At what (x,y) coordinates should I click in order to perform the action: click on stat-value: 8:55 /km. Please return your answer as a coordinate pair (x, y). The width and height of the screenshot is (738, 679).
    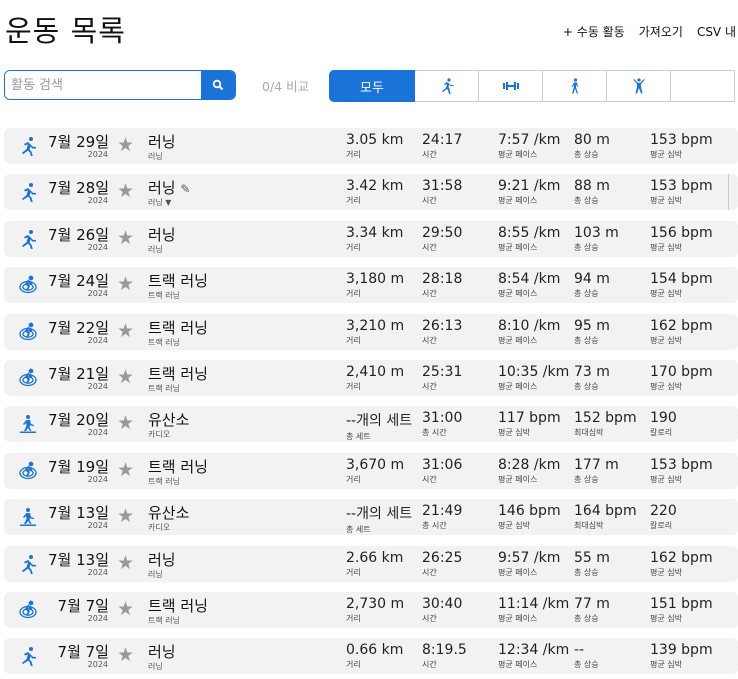
    Looking at the image, I should click on (529, 232).